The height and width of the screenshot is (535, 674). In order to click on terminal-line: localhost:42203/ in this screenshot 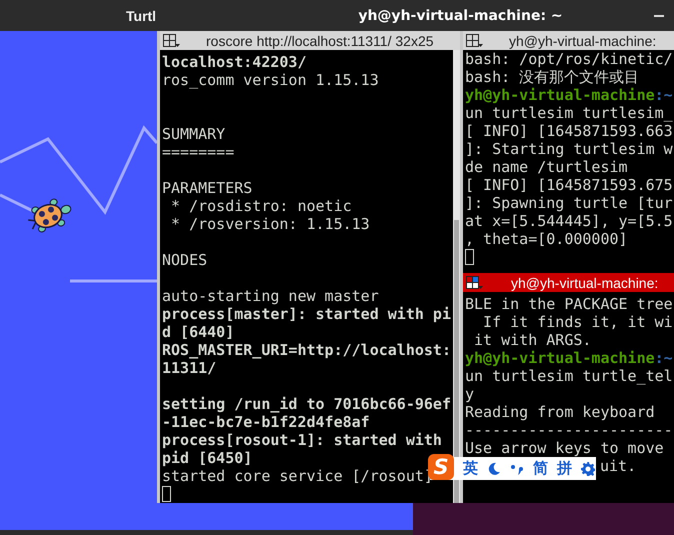, I will do `click(234, 62)`.